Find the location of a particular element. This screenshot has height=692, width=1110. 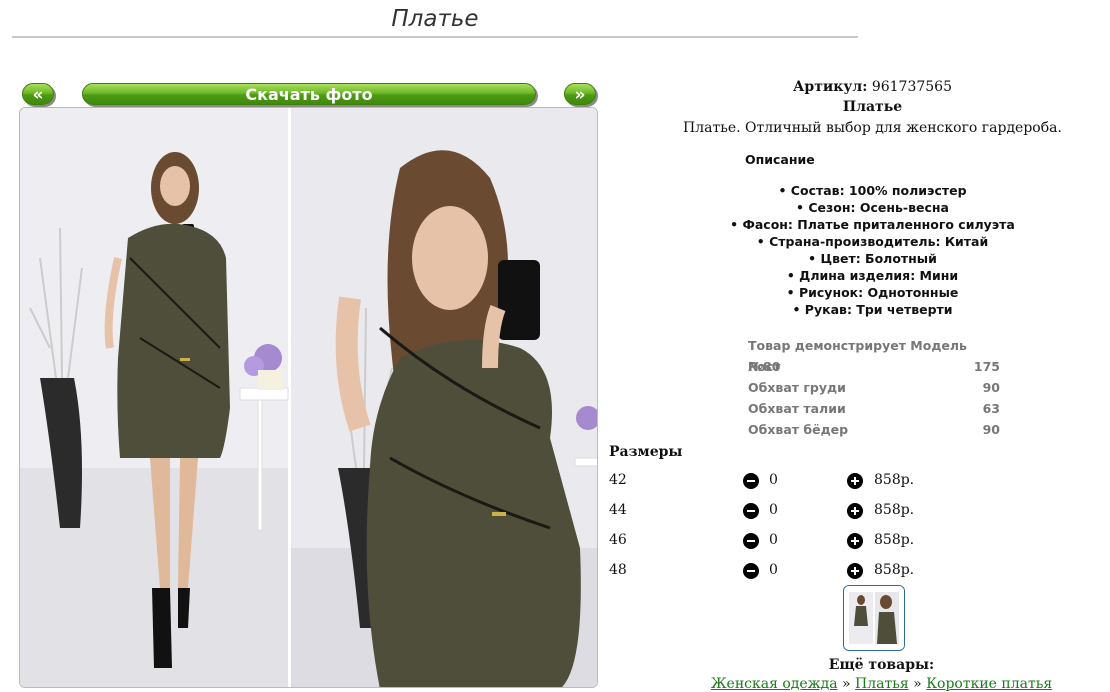

page-title: Платье is located at coordinates (435, 19).